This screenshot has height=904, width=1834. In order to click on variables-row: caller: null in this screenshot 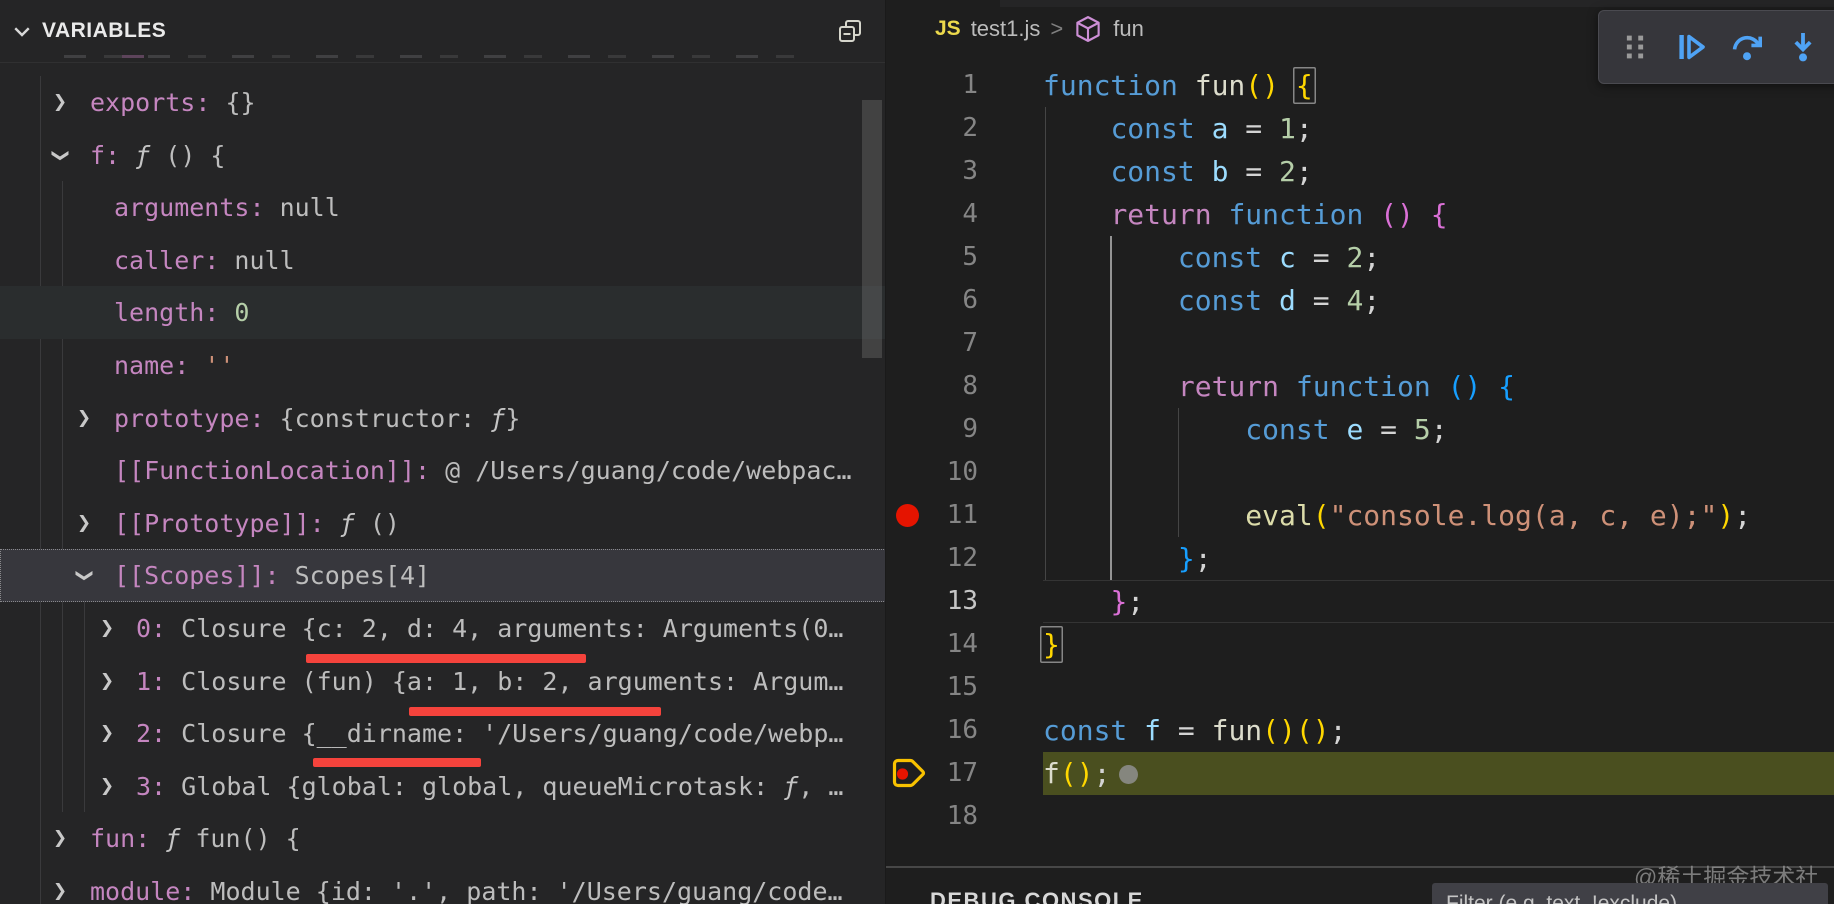, I will do `click(442, 260)`.